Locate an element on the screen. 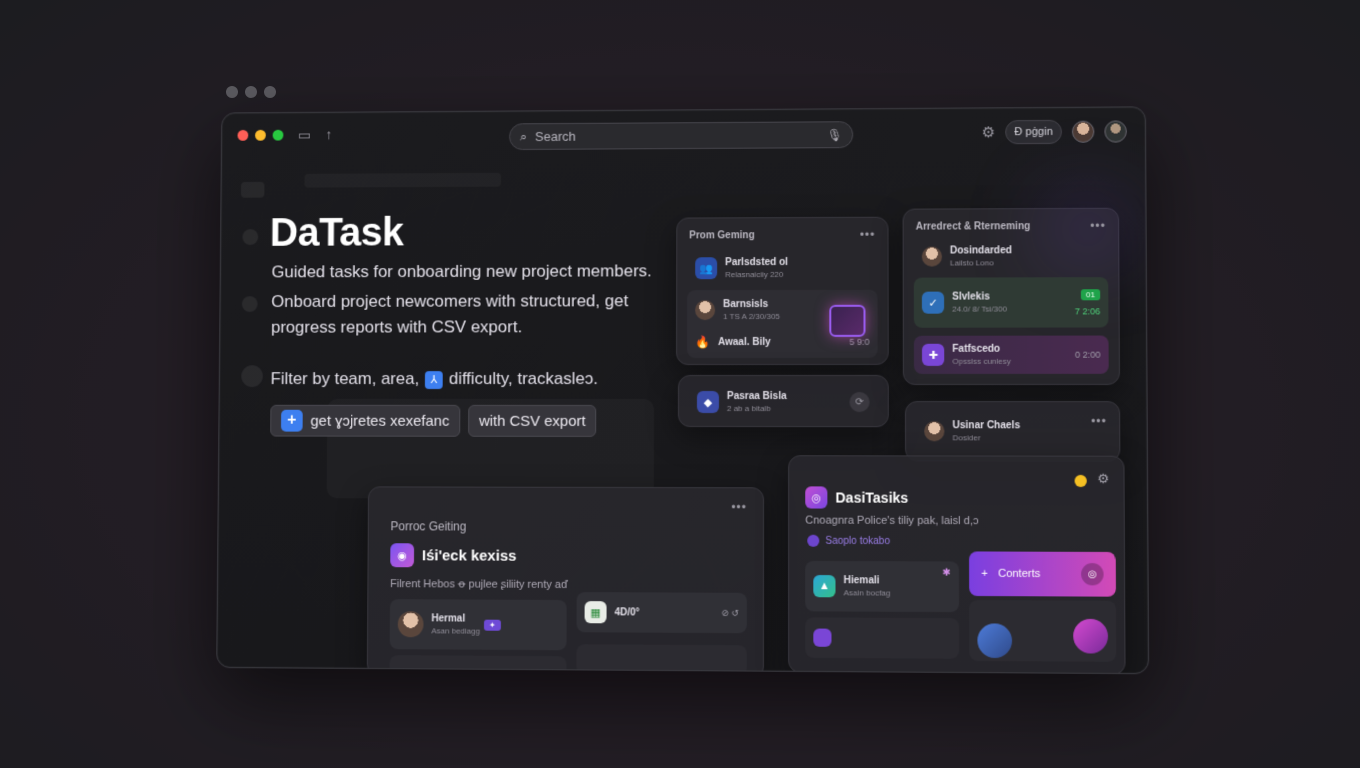 The image size is (1360, 768). item-title: Hermal is located at coordinates (448, 619).